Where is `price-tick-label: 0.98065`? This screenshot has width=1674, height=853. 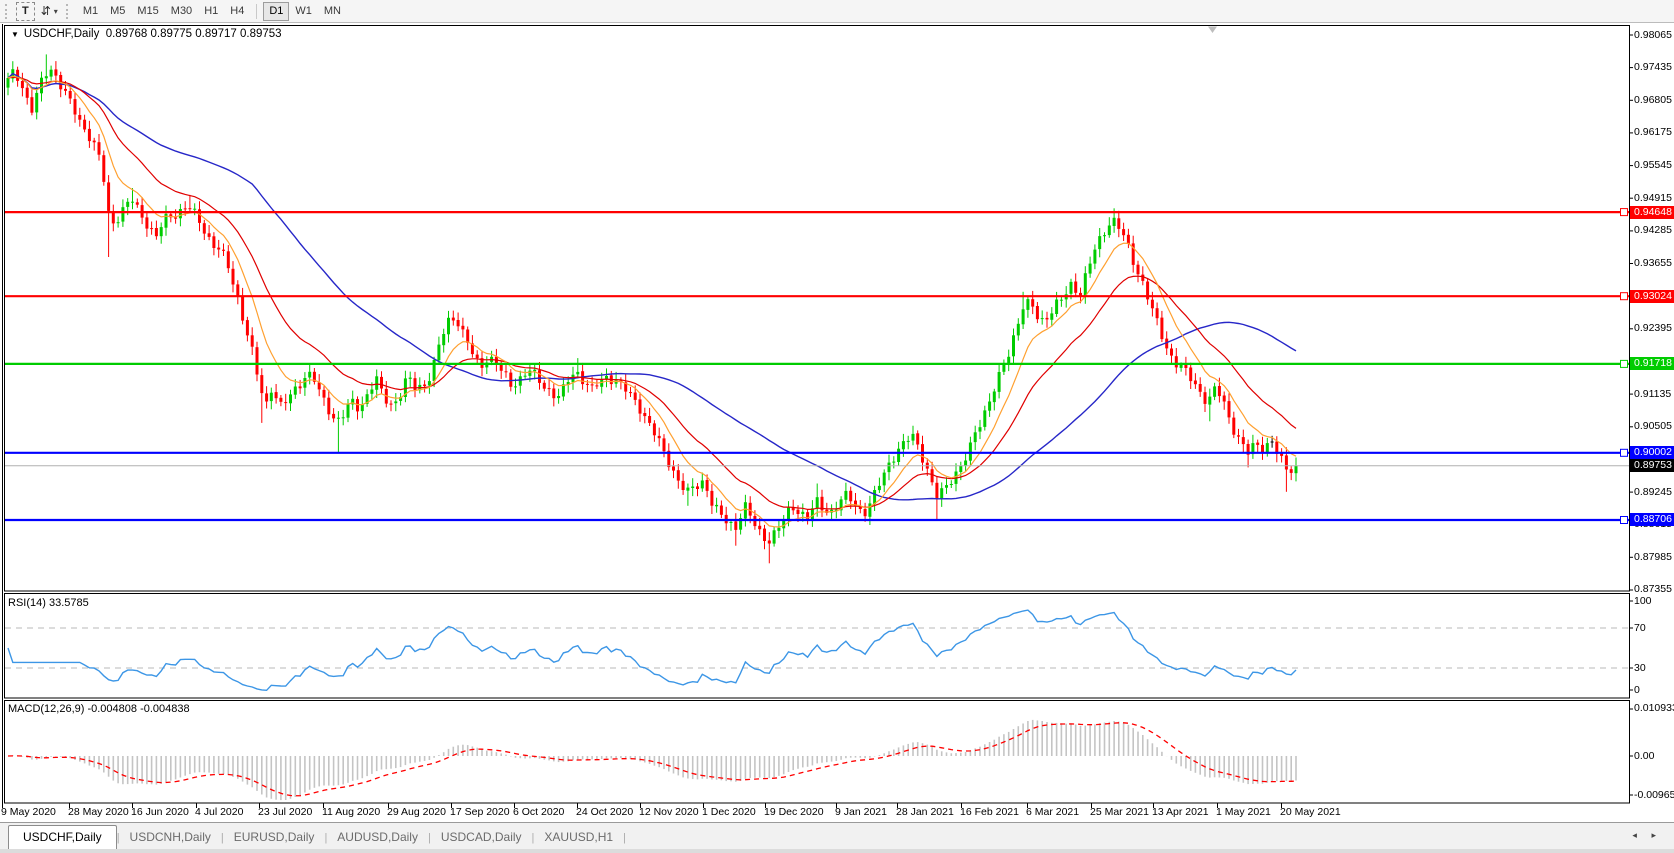 price-tick-label: 0.98065 is located at coordinates (1653, 34).